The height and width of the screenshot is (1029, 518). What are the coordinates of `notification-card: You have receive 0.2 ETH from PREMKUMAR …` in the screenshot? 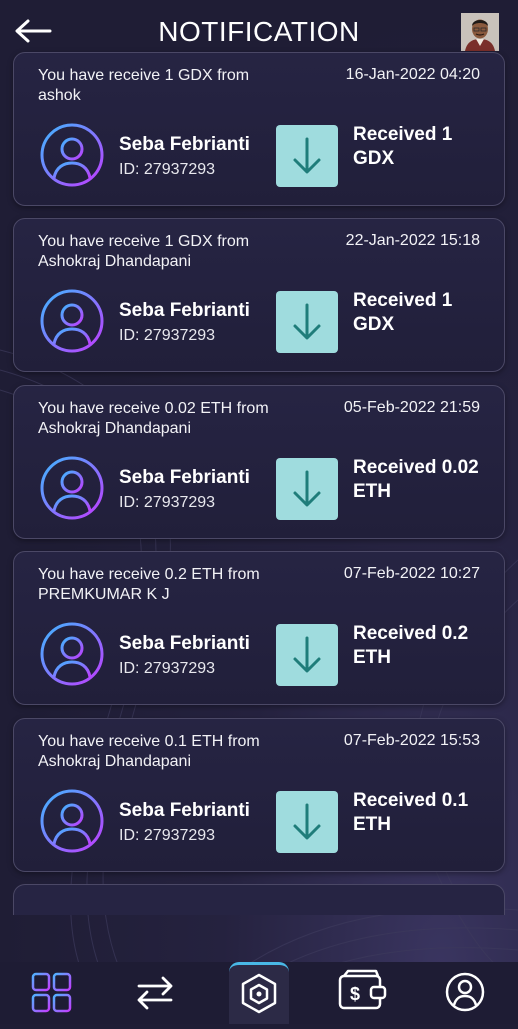 It's located at (259, 628).